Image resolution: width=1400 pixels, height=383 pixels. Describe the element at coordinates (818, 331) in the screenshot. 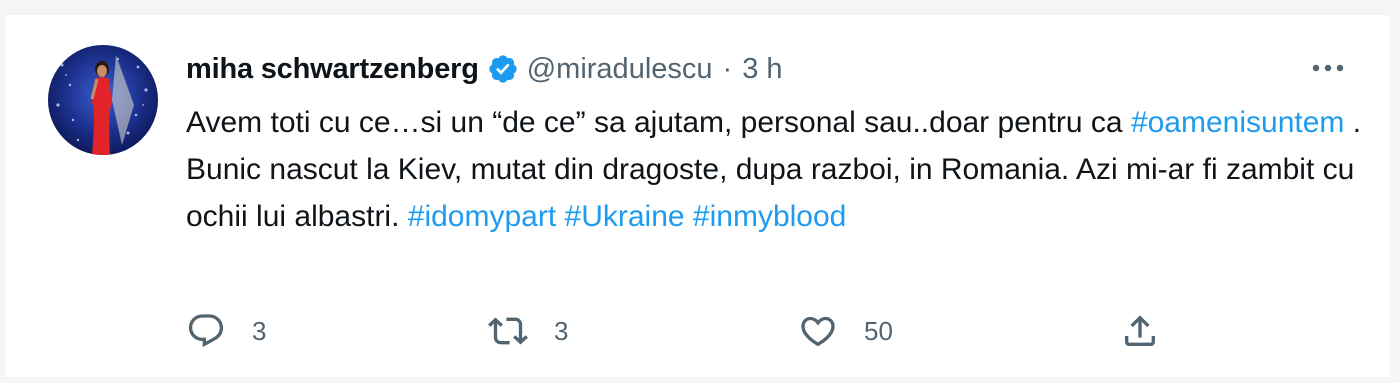

I see `heart-icon` at that location.